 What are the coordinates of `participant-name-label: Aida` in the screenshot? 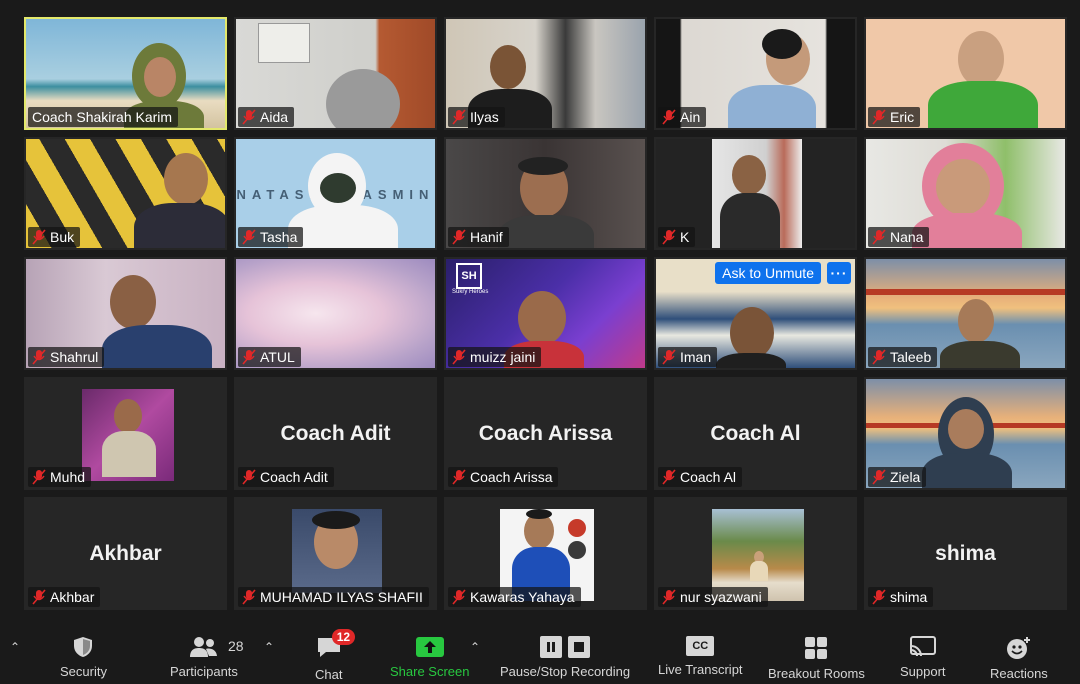 It's located at (266, 117).